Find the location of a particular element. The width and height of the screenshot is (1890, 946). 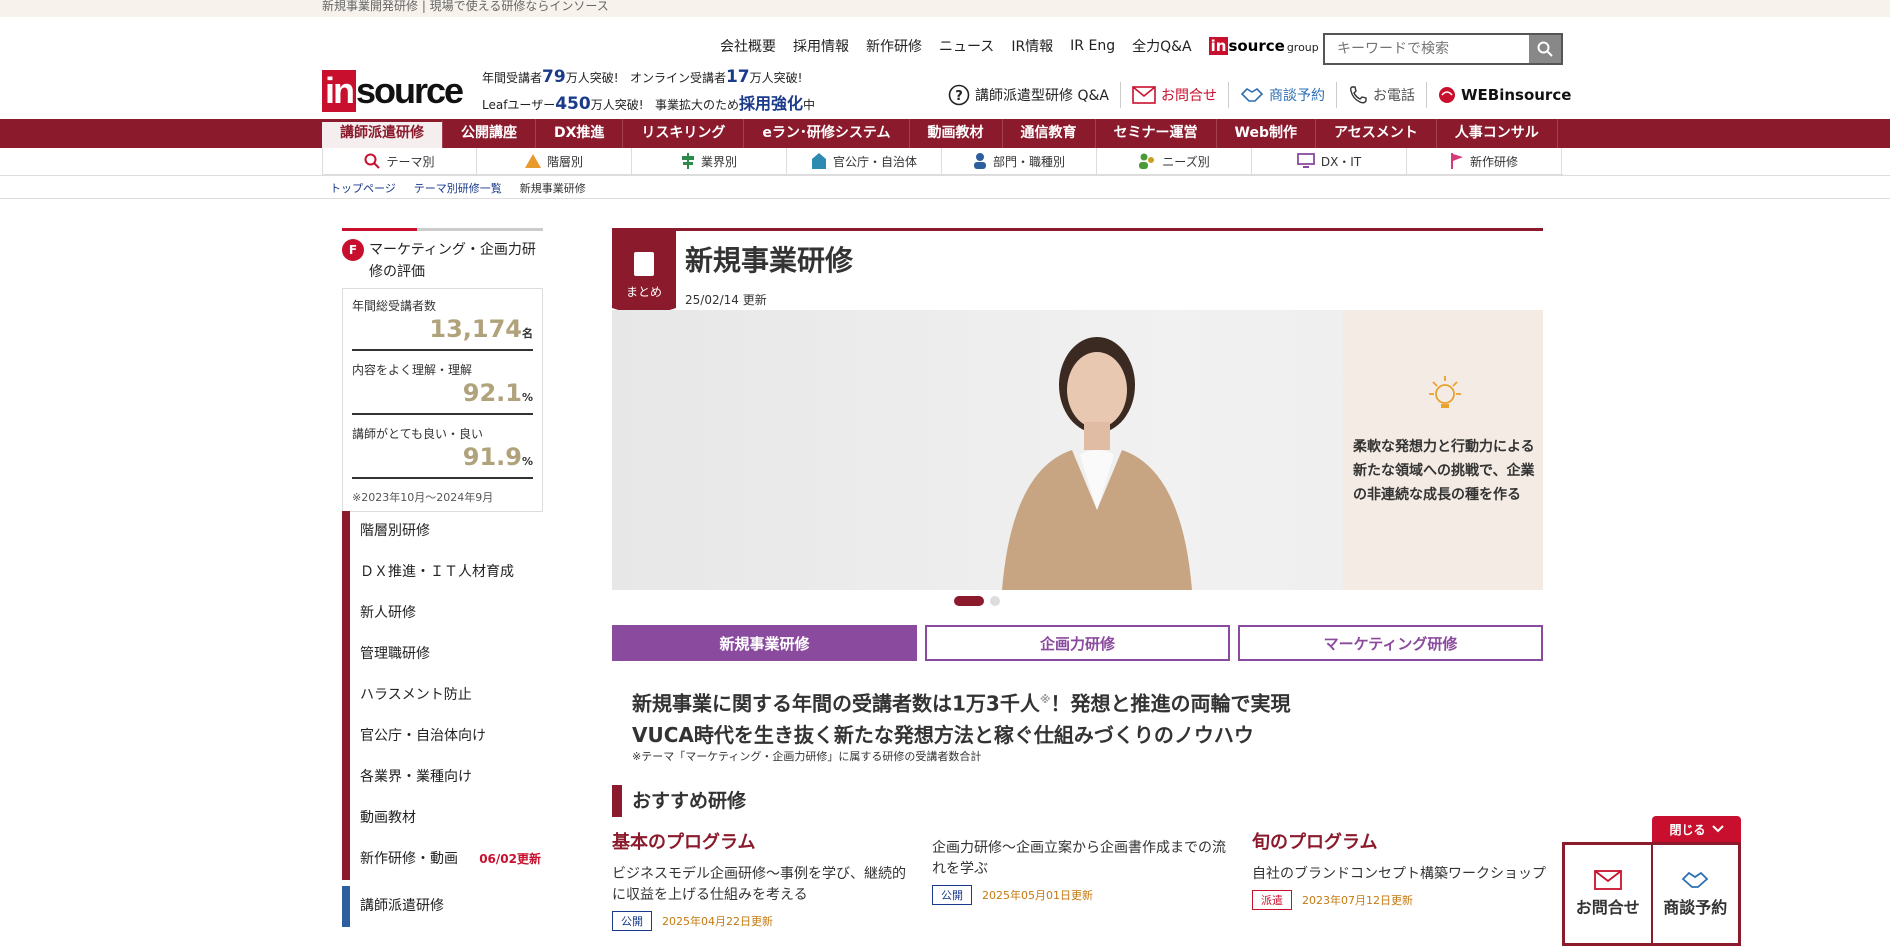

eval-row-understanding: 内容をよく理解・理解 92.1% is located at coordinates (442, 388).